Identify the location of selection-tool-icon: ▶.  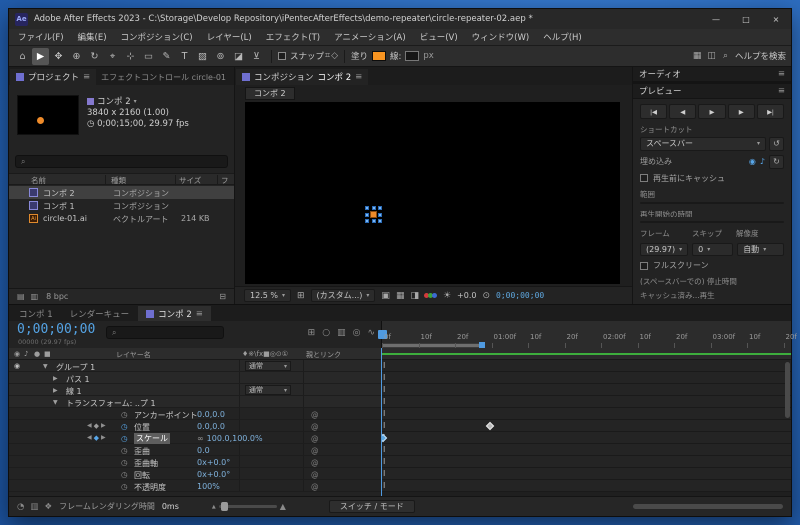
(40, 56).